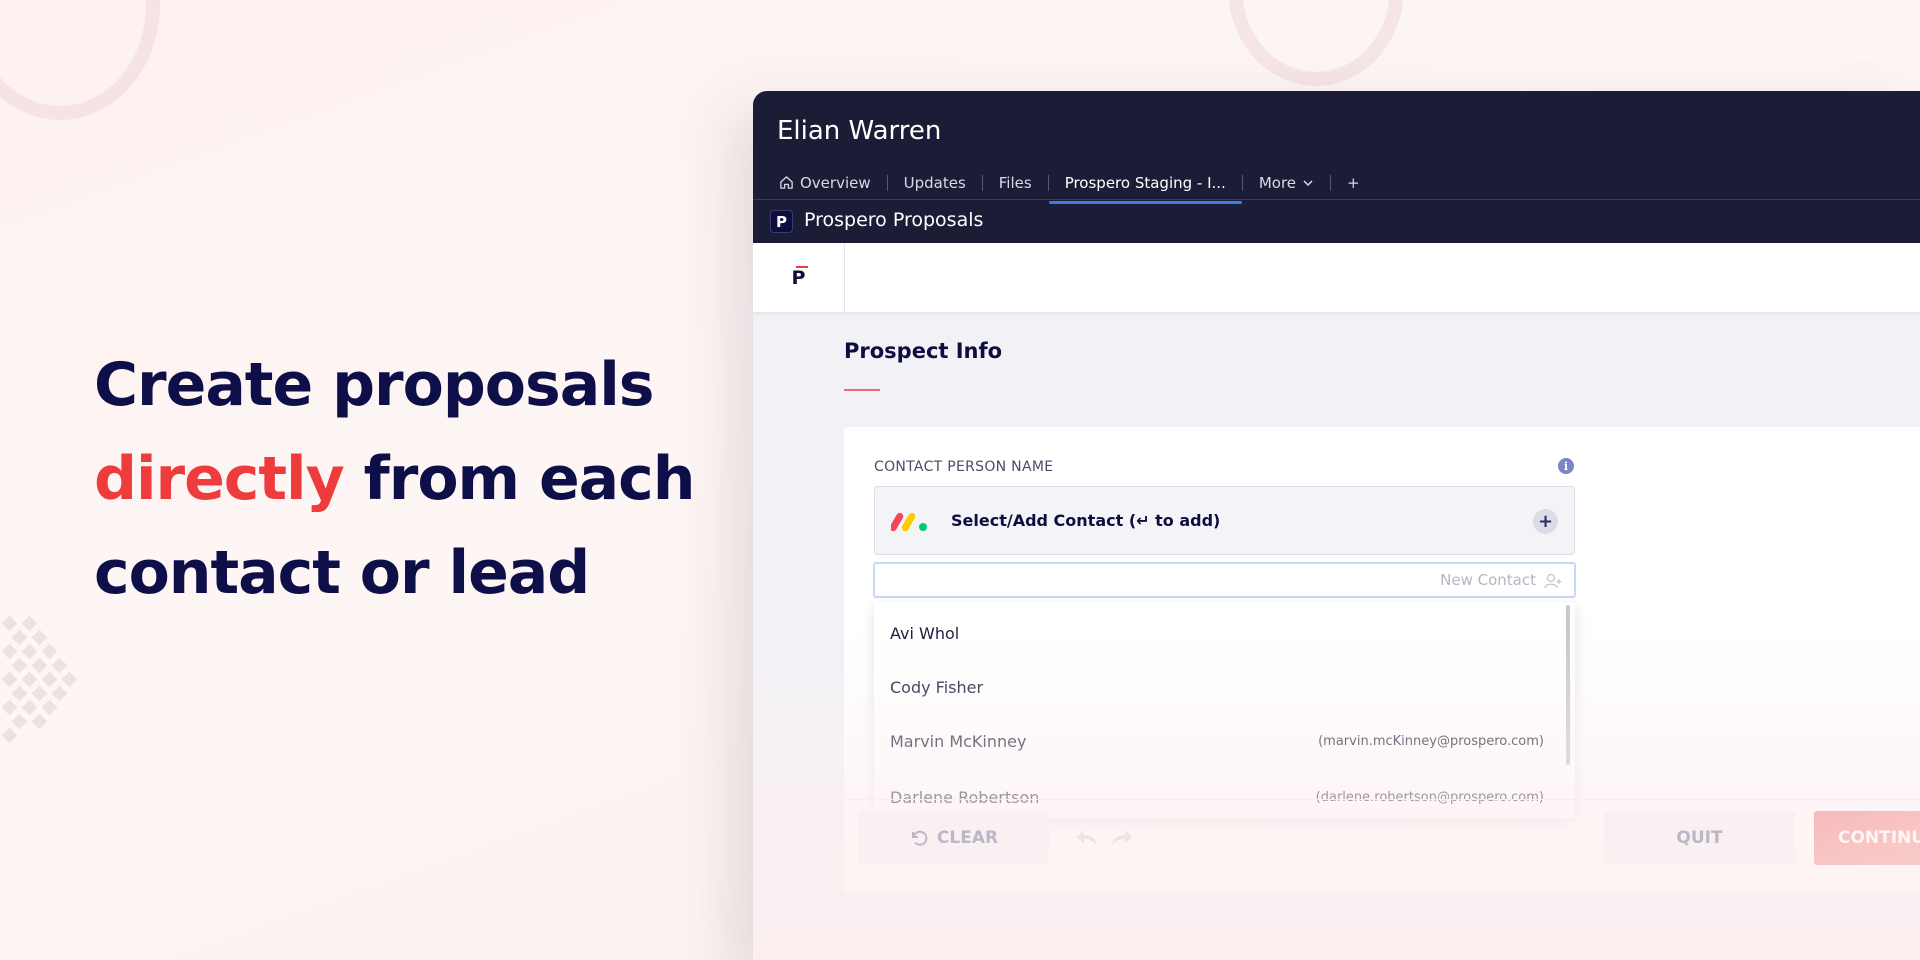 The height and width of the screenshot is (960, 1920). I want to click on tab-more-label: More, so click(1277, 182).